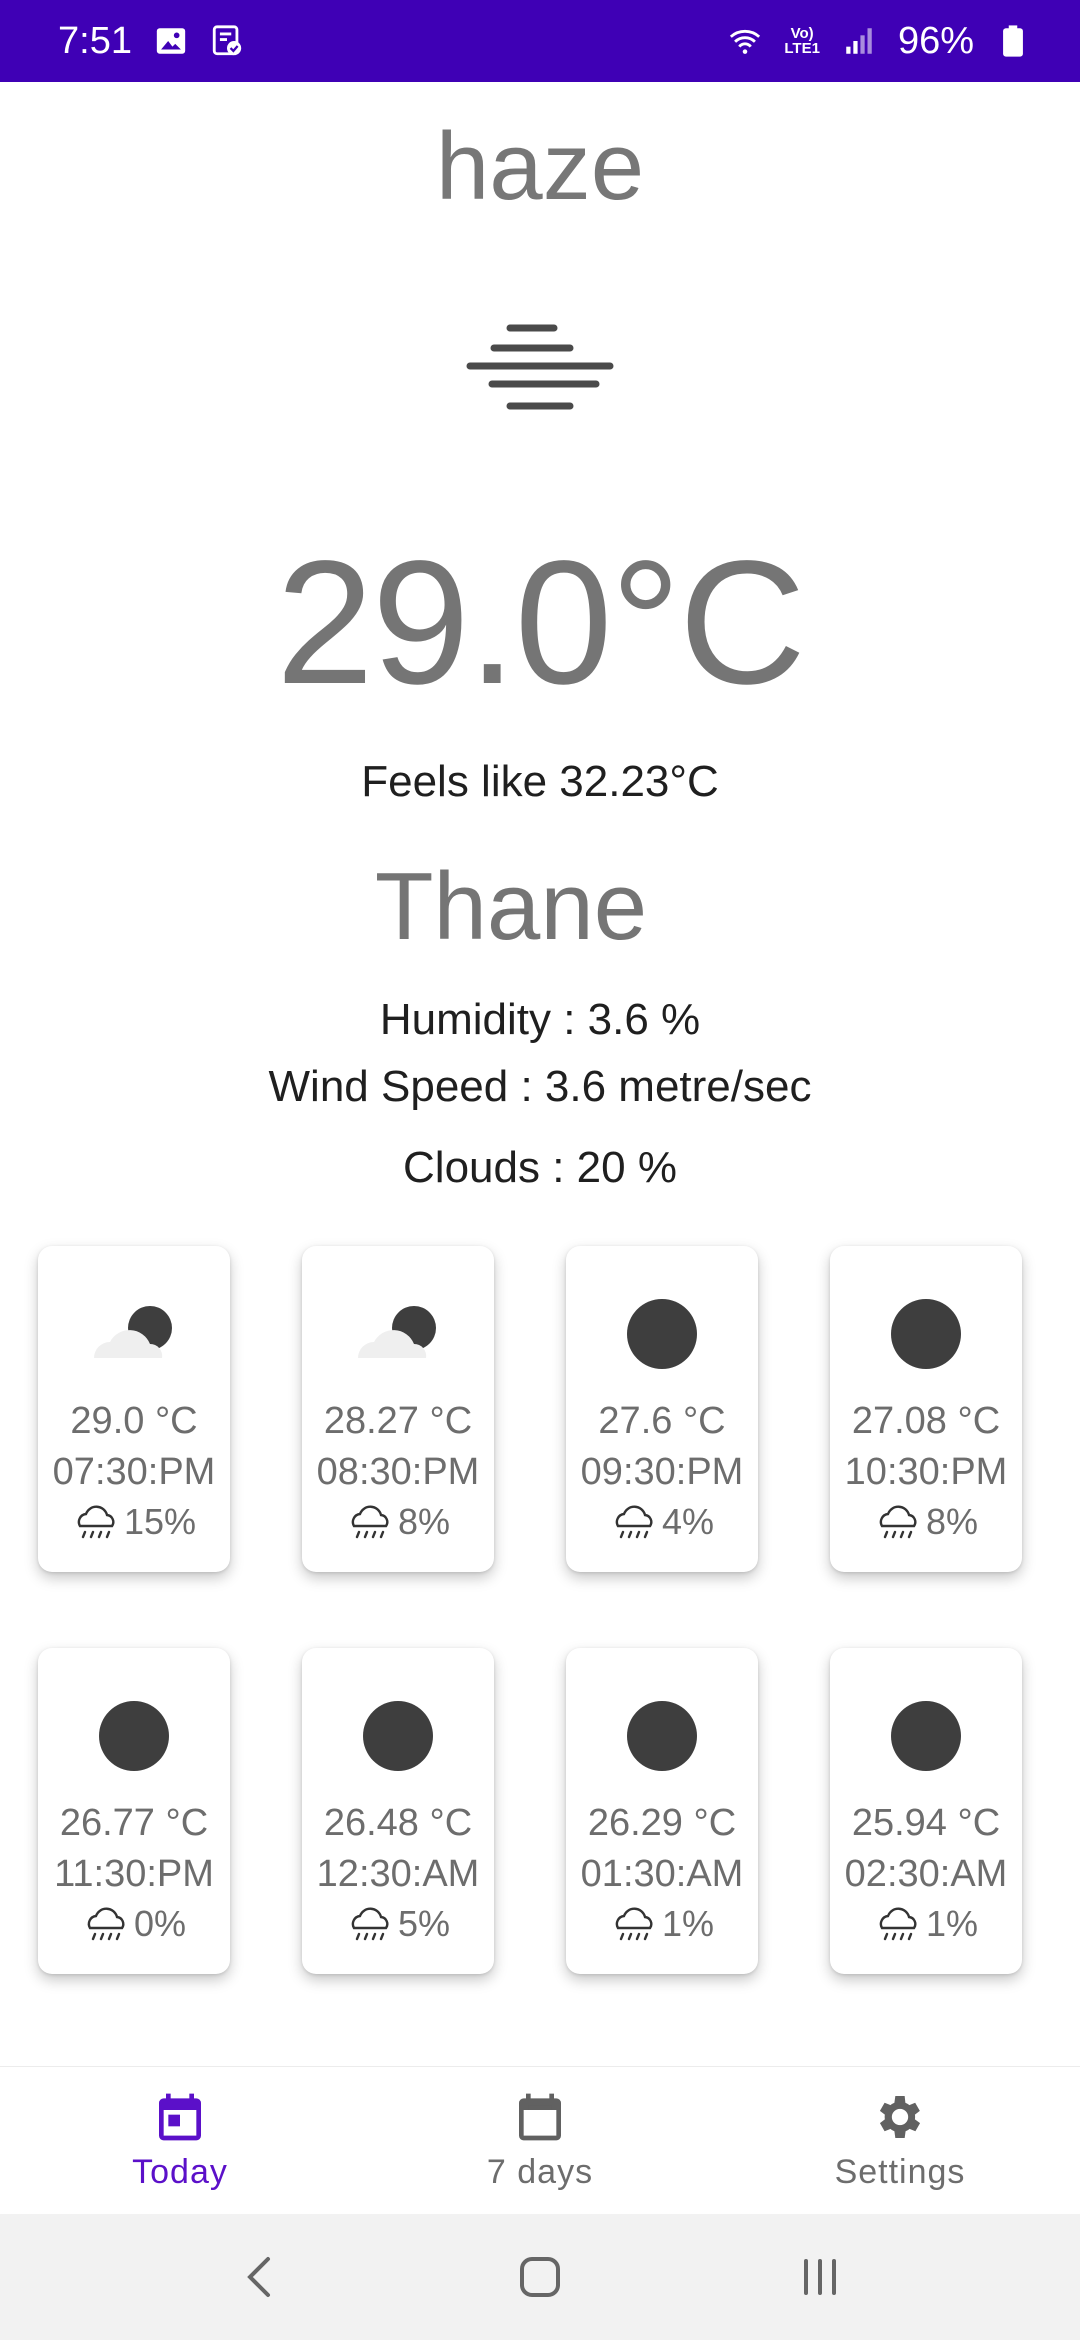 This screenshot has height=2340, width=1080. What do you see at coordinates (900, 2172) in the screenshot?
I see `nav-settings-label: Settings` at bounding box center [900, 2172].